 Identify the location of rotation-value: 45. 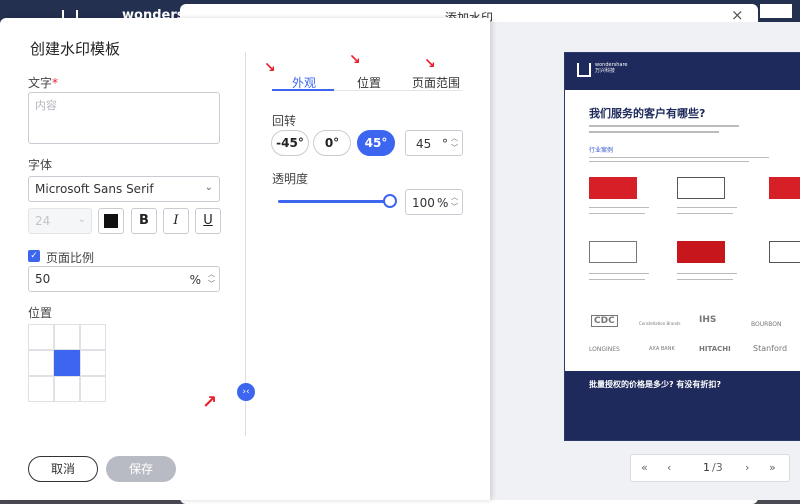
(424, 144).